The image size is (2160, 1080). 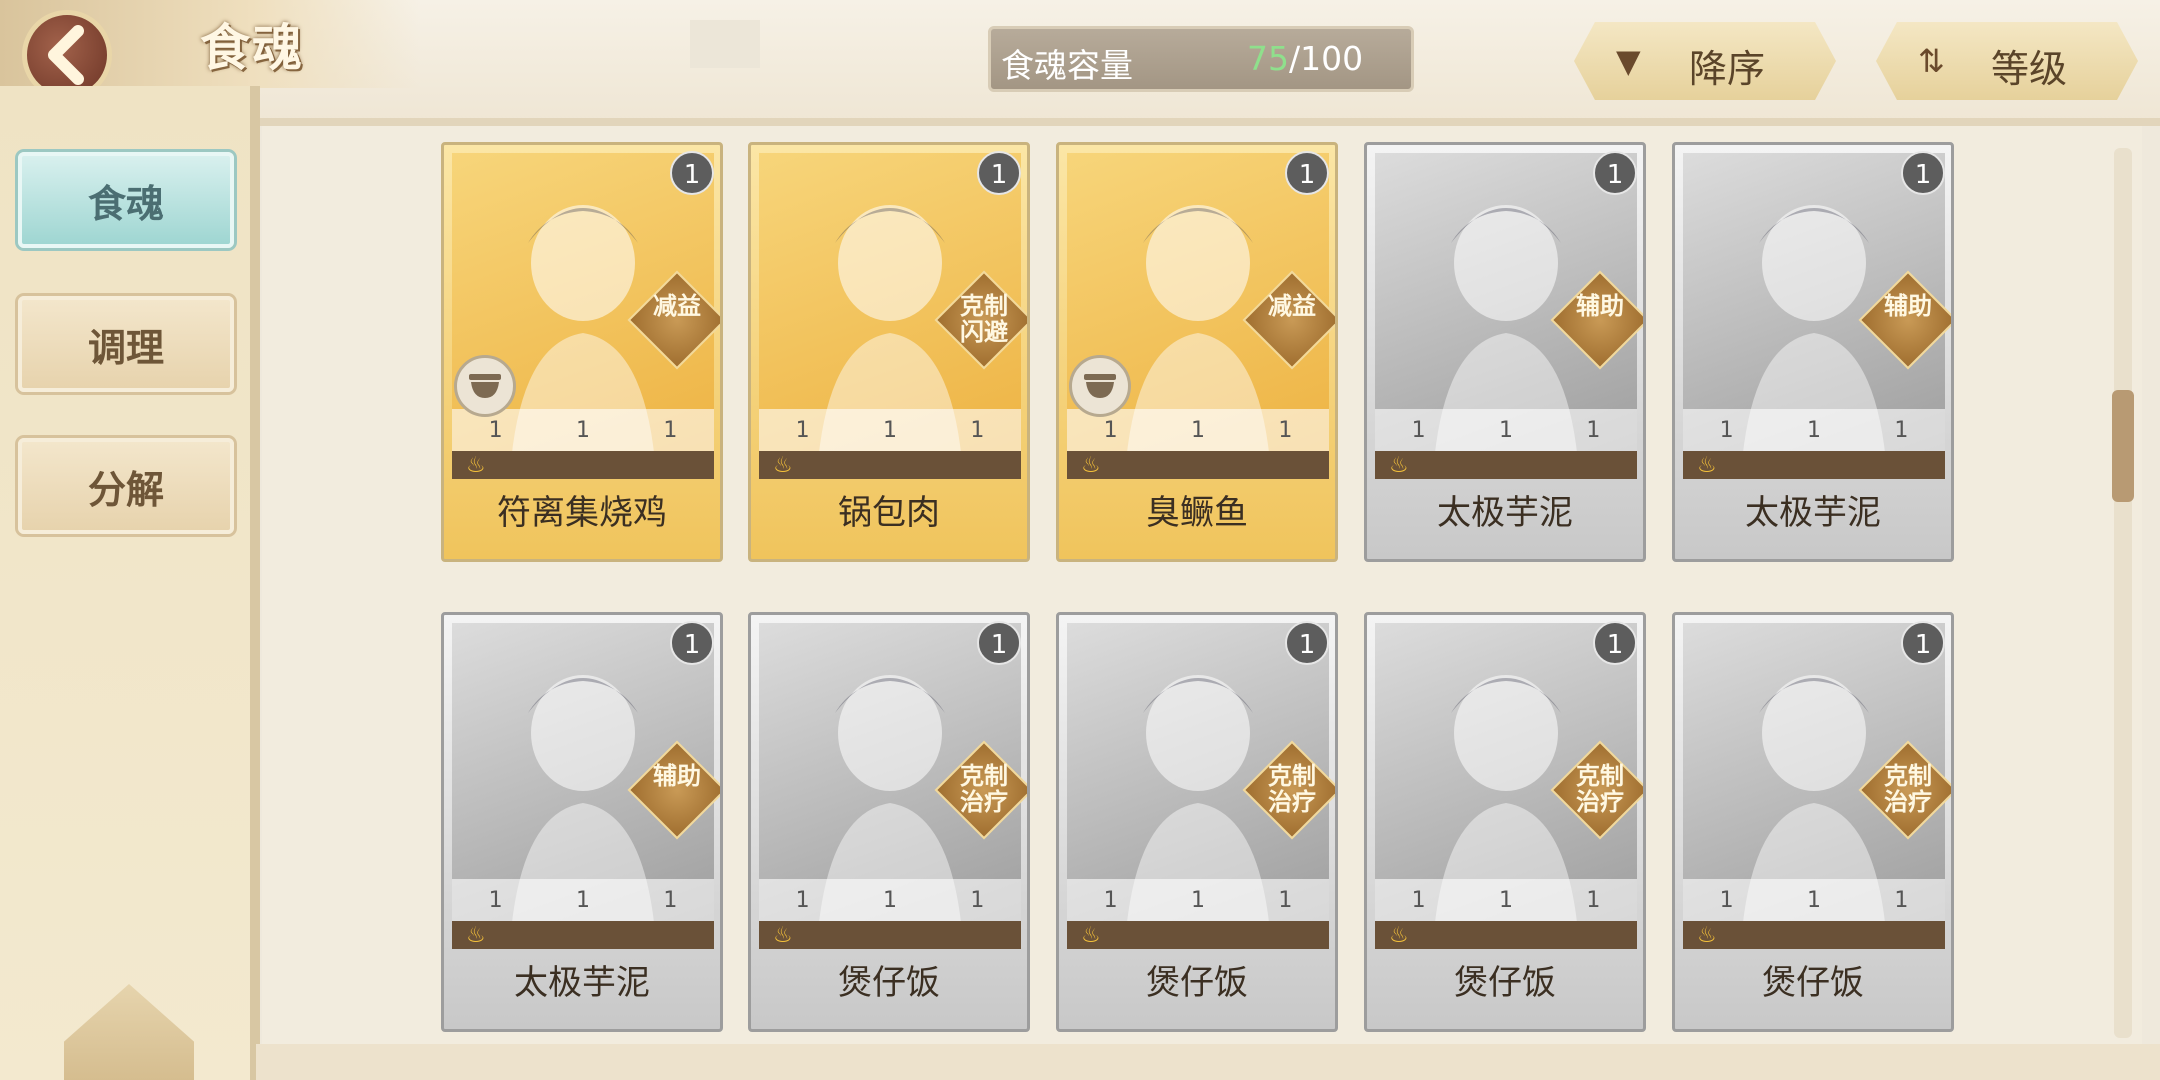 I want to click on tab-conditioning: 调理, so click(x=126, y=344).